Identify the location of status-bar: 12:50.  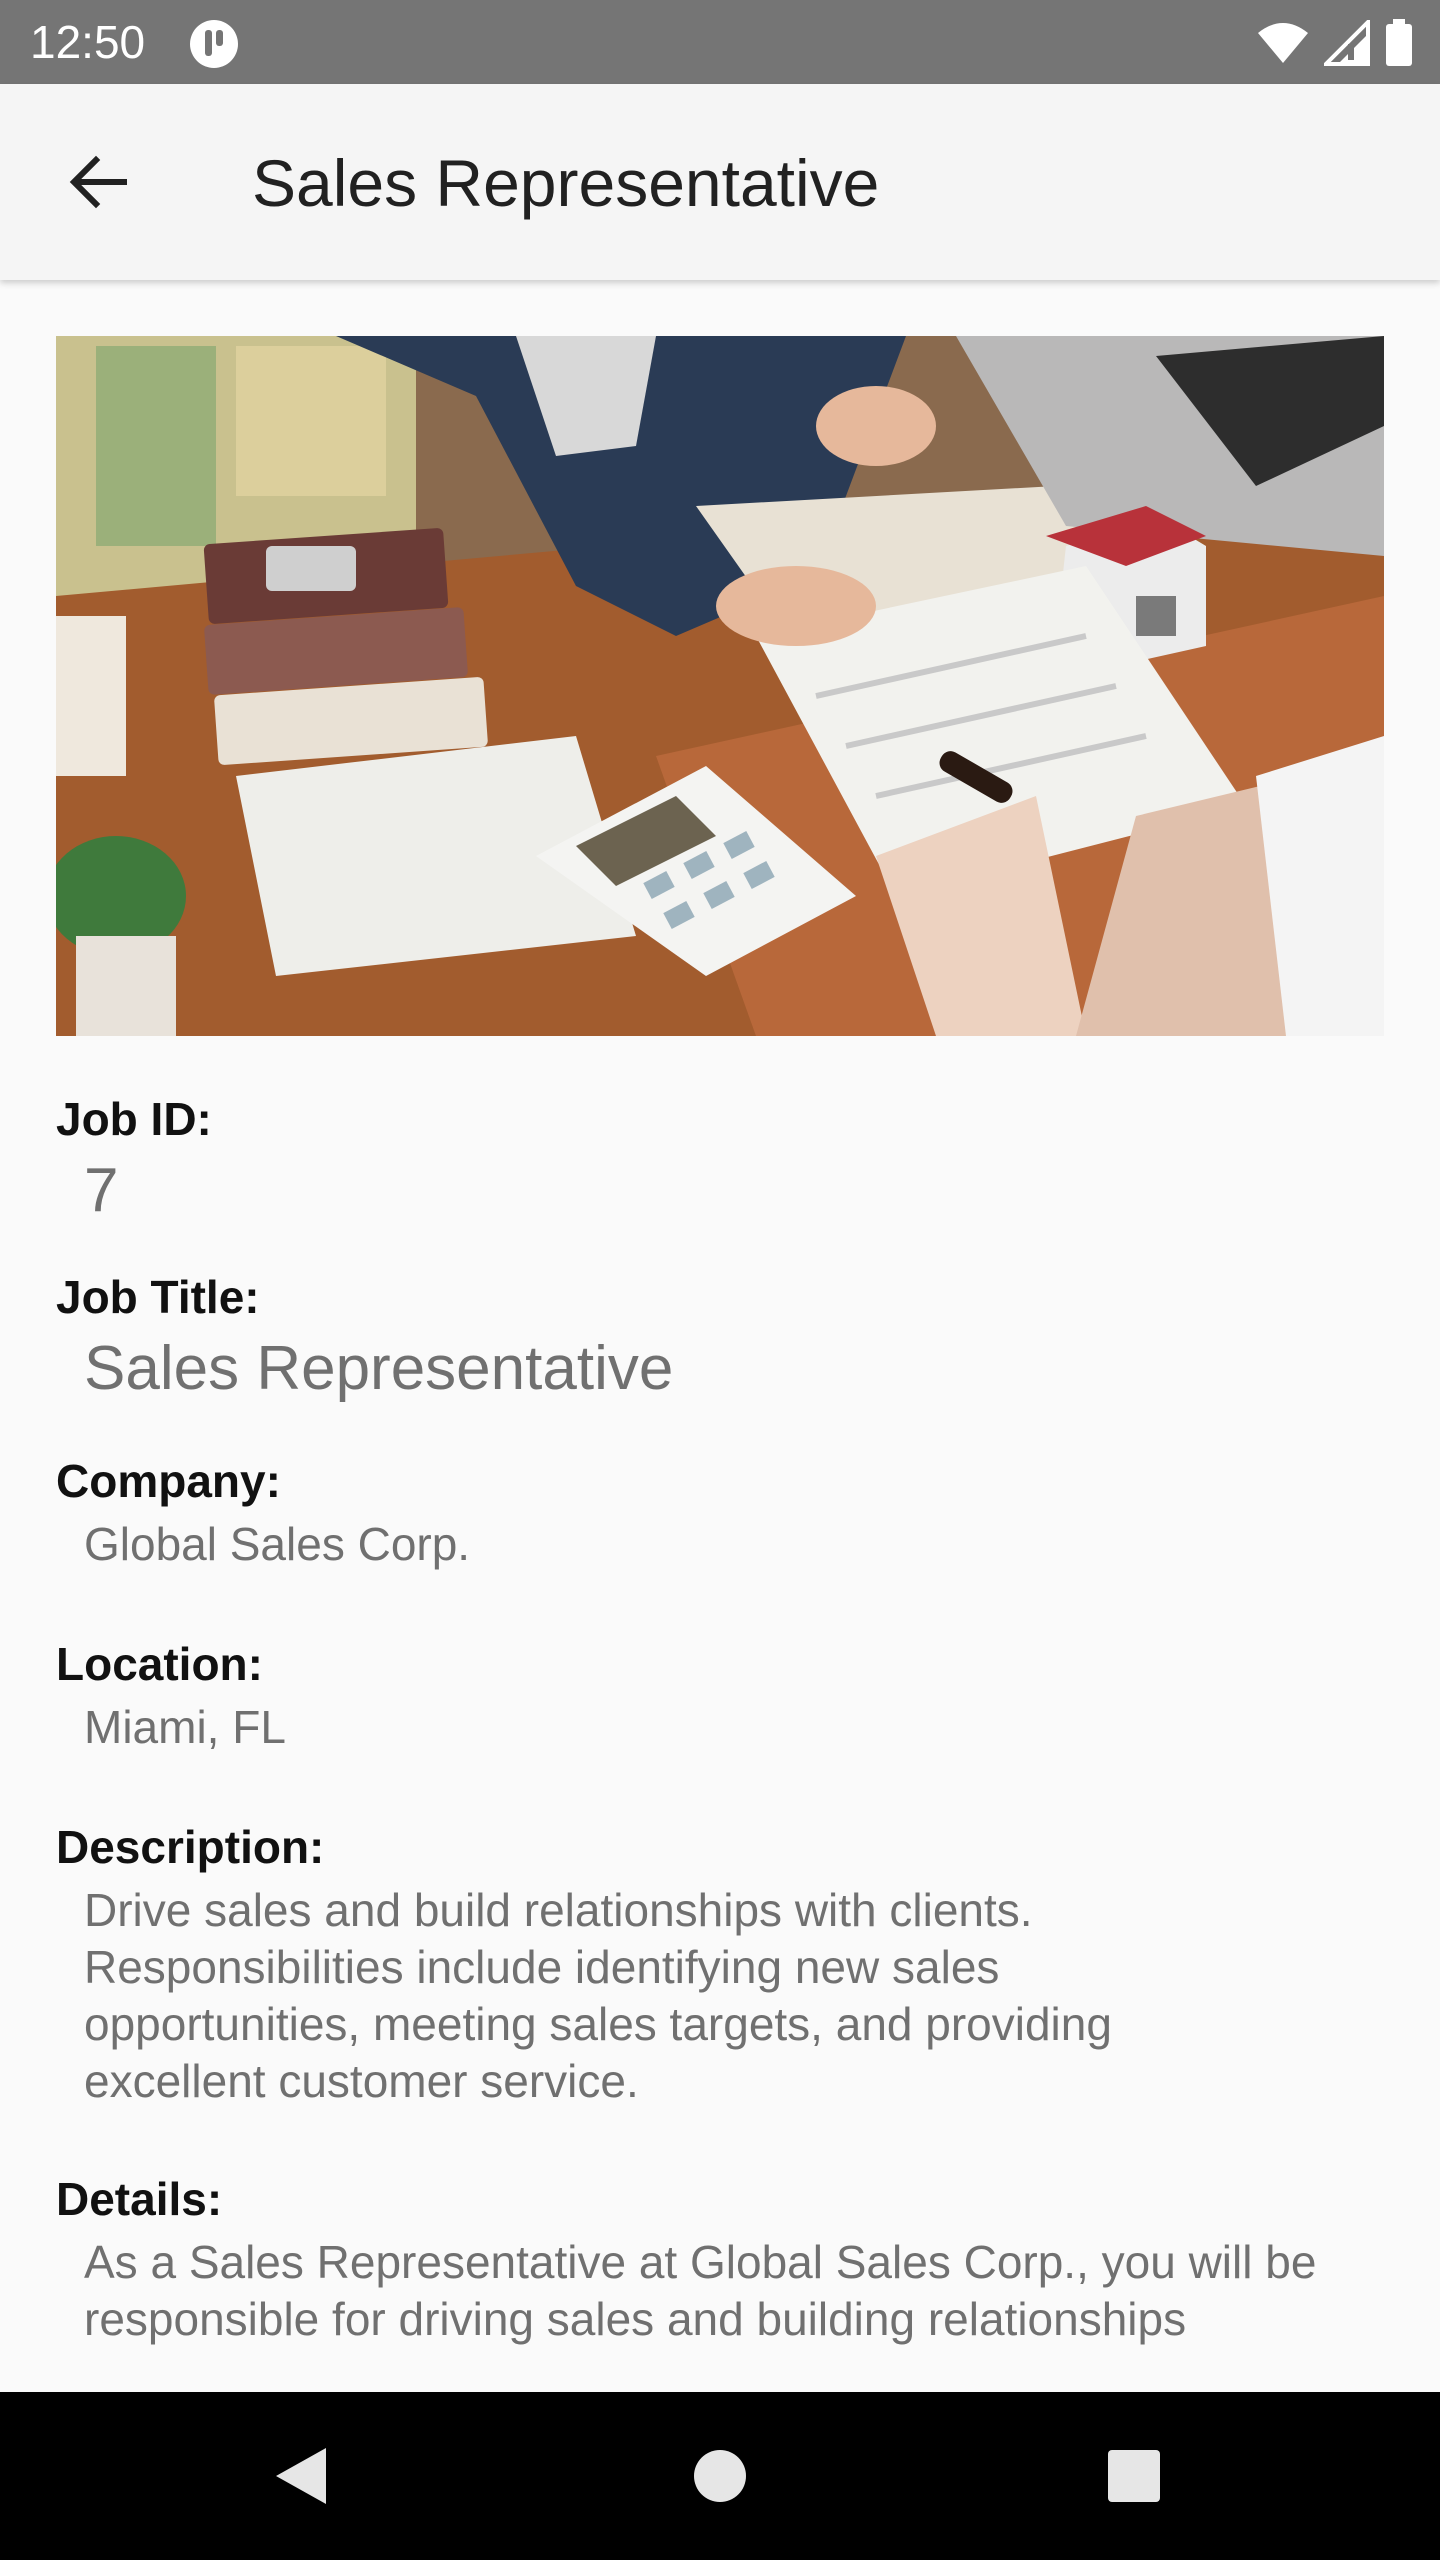
(720, 42).